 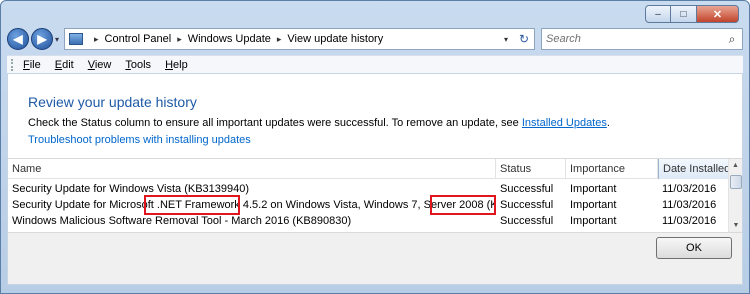 What do you see at coordinates (176, 65) in the screenshot?
I see `menu-help: Help` at bounding box center [176, 65].